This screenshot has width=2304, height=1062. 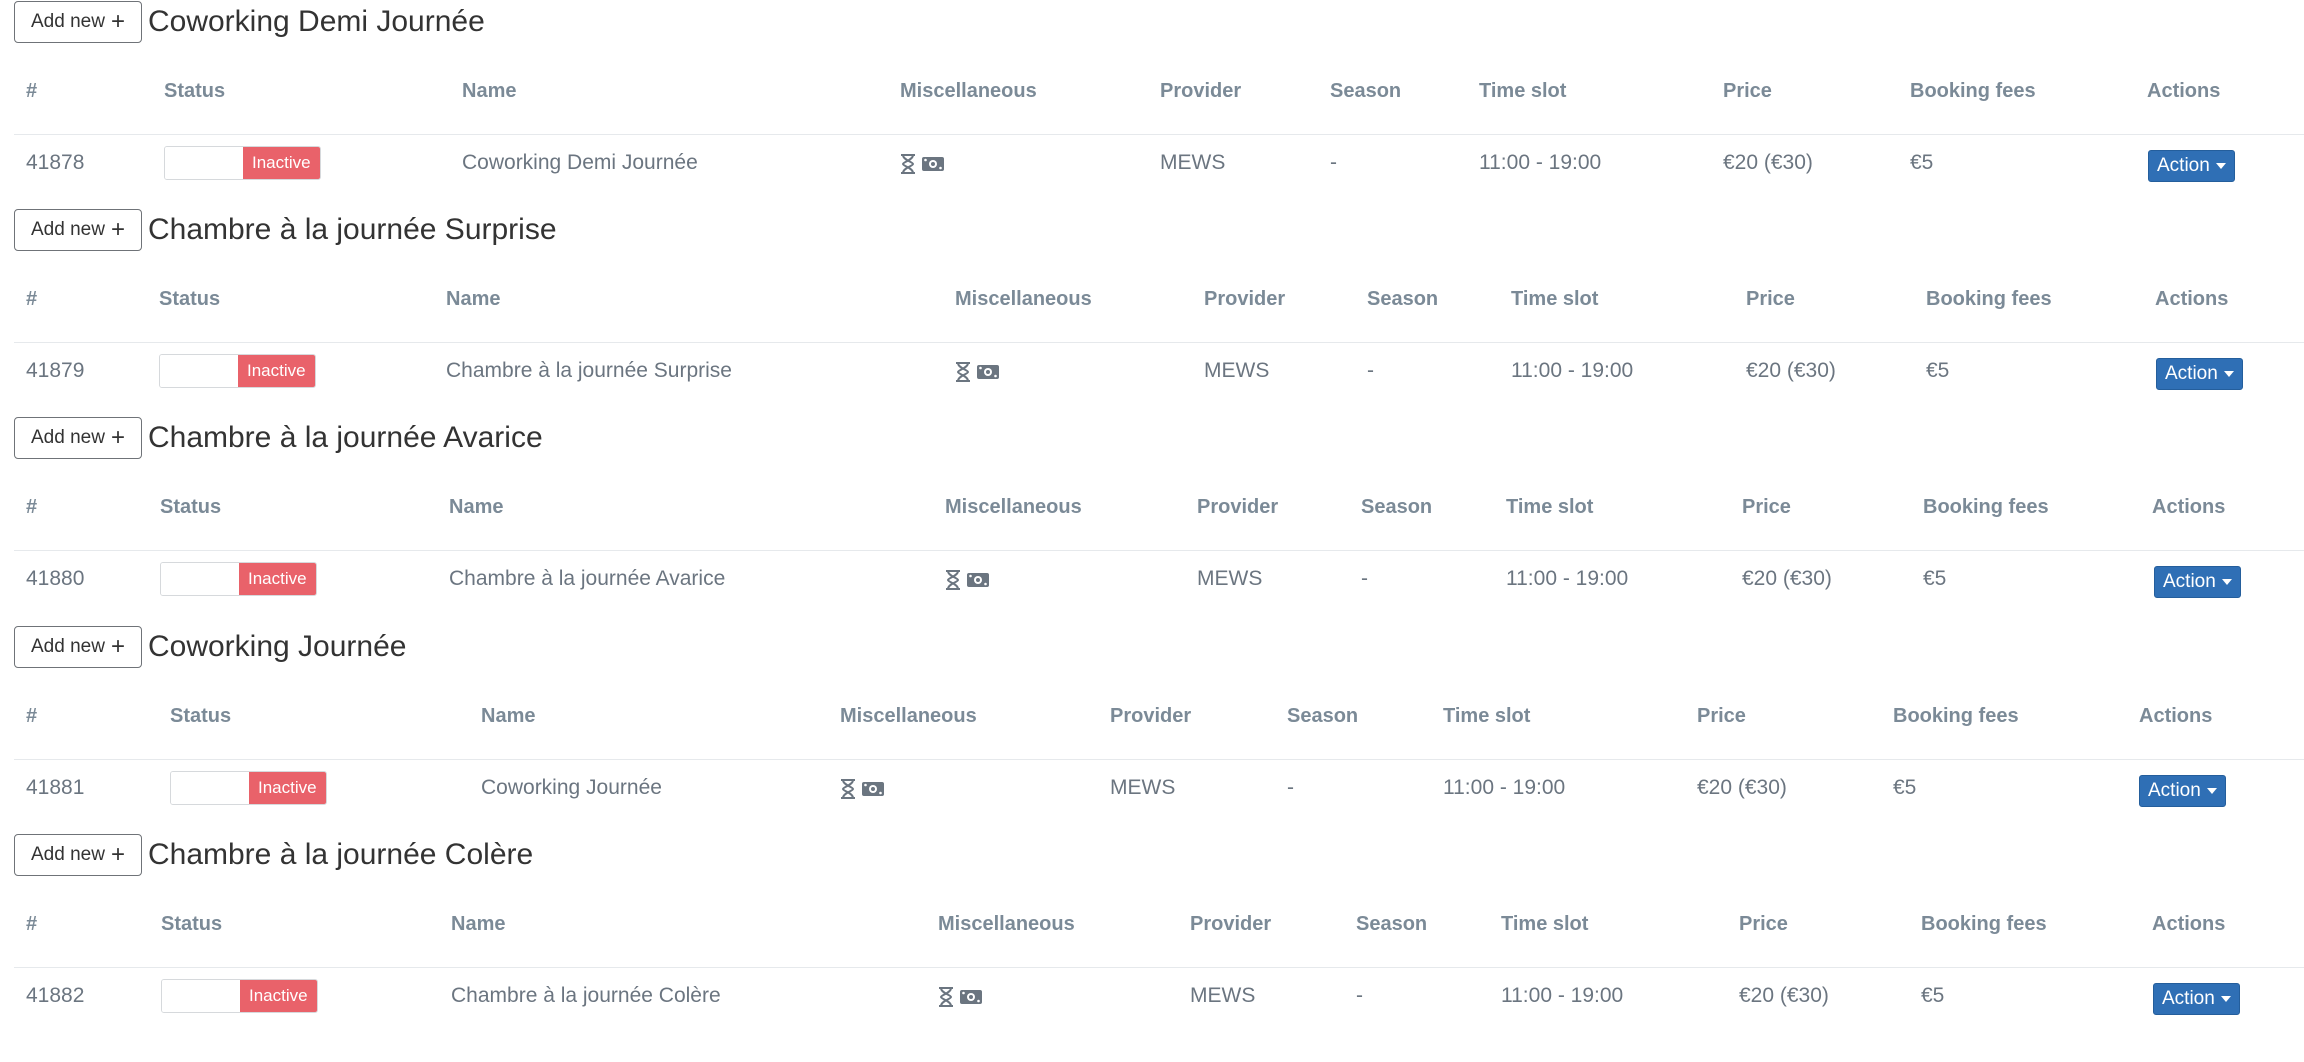 I want to click on cell-fees: €5, so click(x=1905, y=787).